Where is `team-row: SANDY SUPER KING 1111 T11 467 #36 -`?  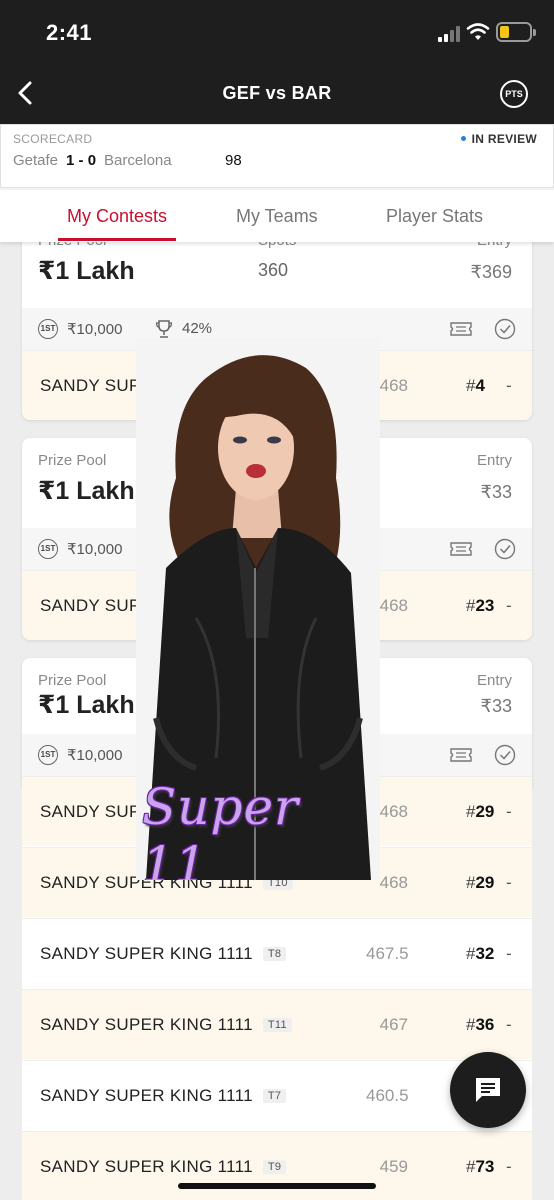
team-row: SANDY SUPER KING 1111 T11 467 #36 - is located at coordinates (277, 1024).